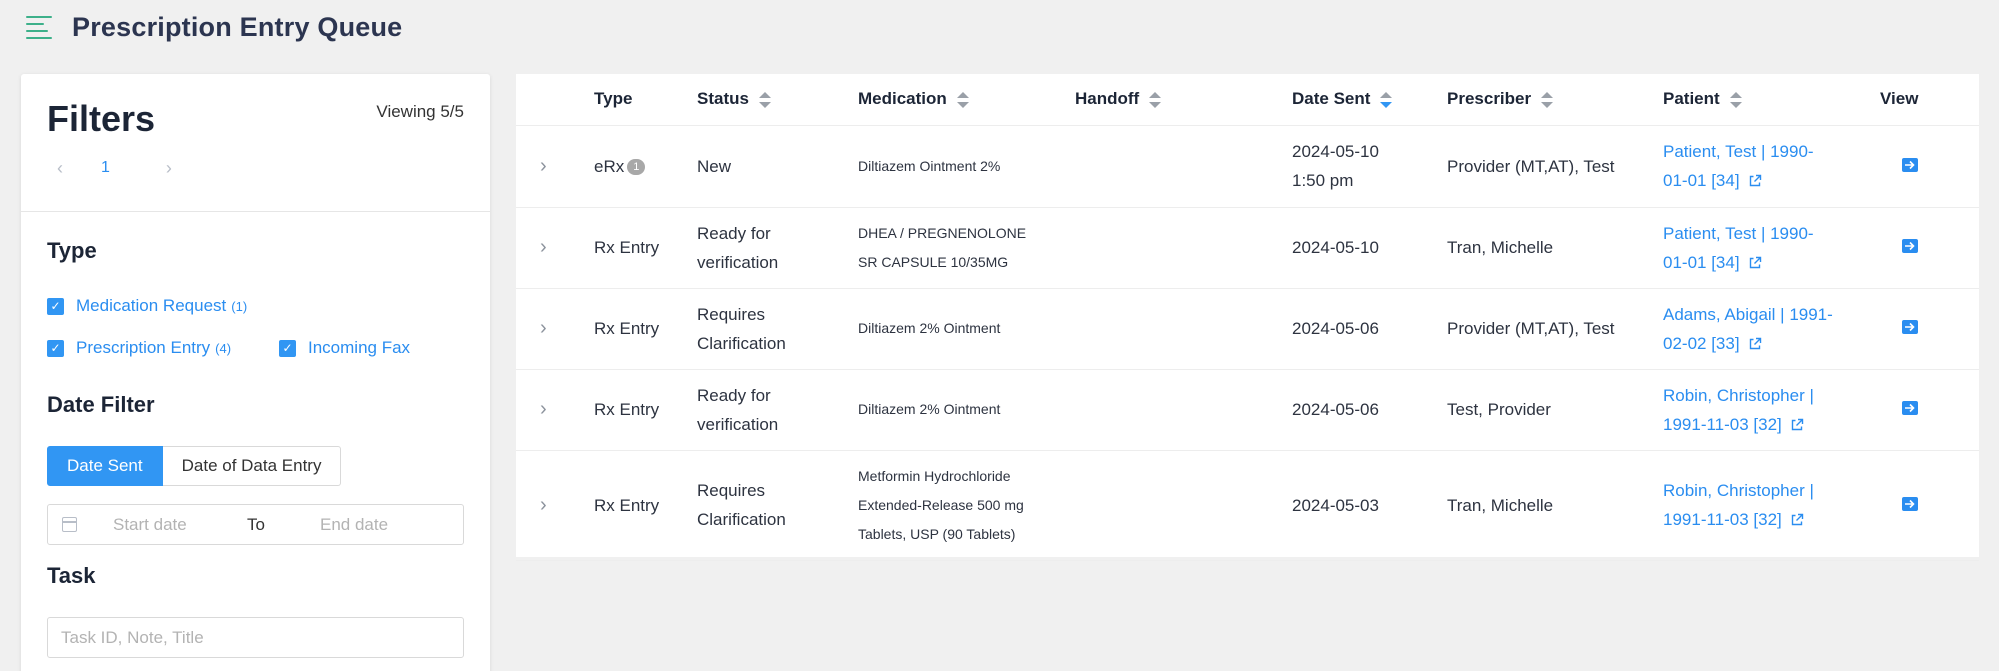 The height and width of the screenshot is (671, 1999). Describe the element at coordinates (555, 100) in the screenshot. I see `col-expand` at that location.